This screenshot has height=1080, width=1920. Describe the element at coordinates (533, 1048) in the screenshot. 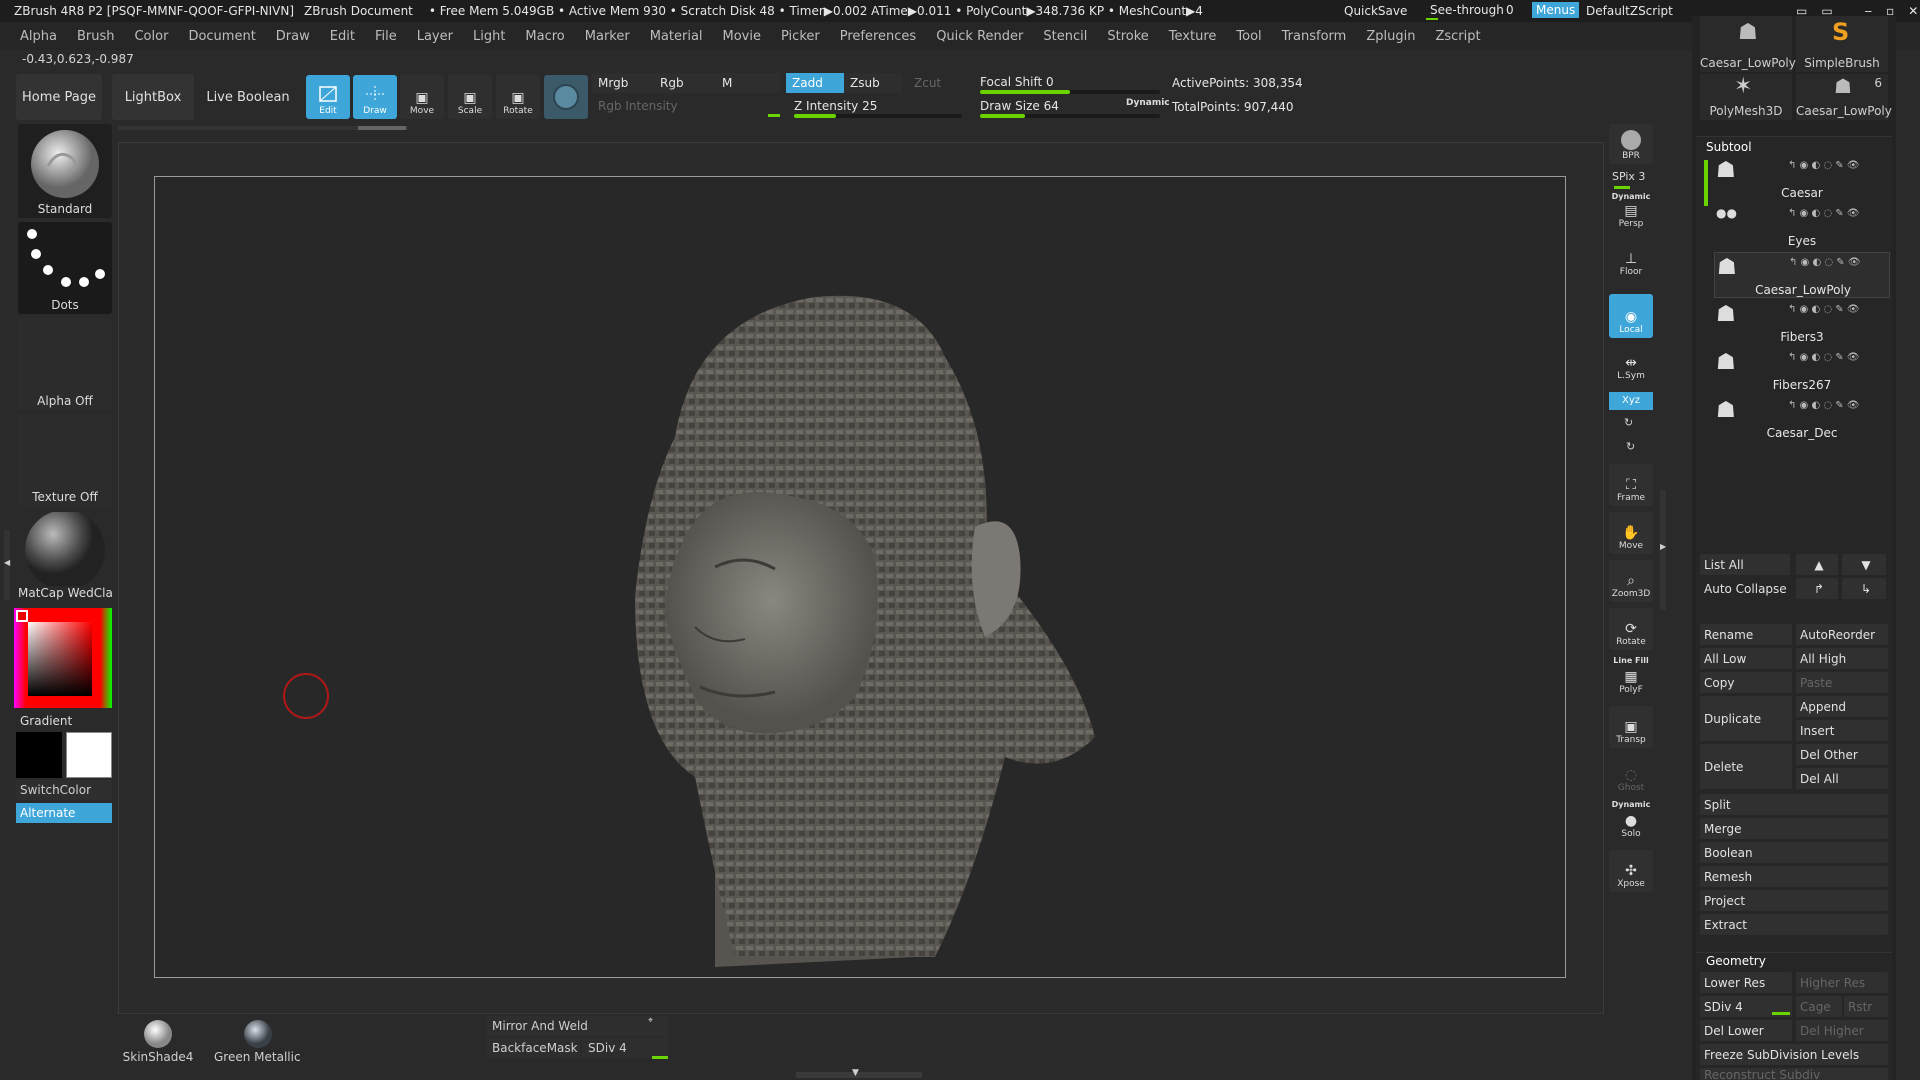

I see `backfacemask-button: BackfaceMask` at that location.